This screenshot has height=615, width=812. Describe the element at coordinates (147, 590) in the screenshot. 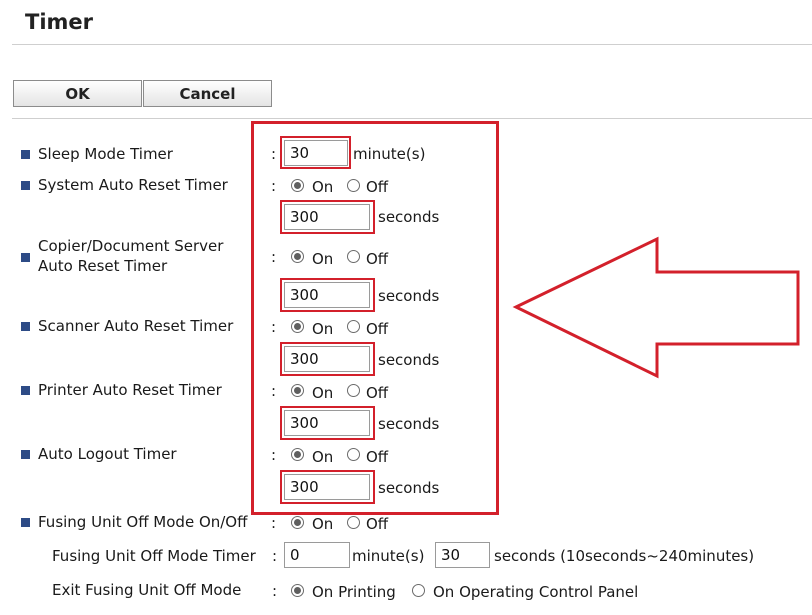

I see `exit-fusing-label: Exit Fusing Unit Off Mode` at that location.